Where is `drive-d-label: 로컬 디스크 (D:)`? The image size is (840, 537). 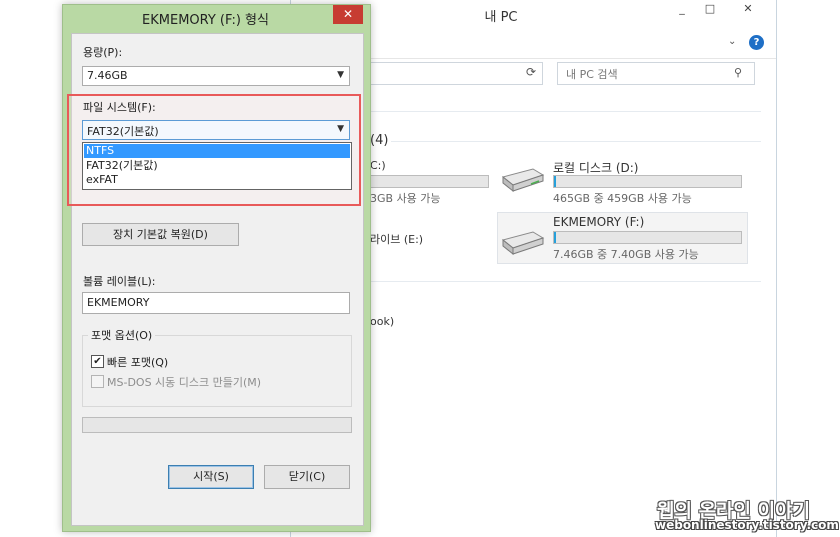
drive-d-label: 로컬 디스크 (D:) is located at coordinates (596, 168).